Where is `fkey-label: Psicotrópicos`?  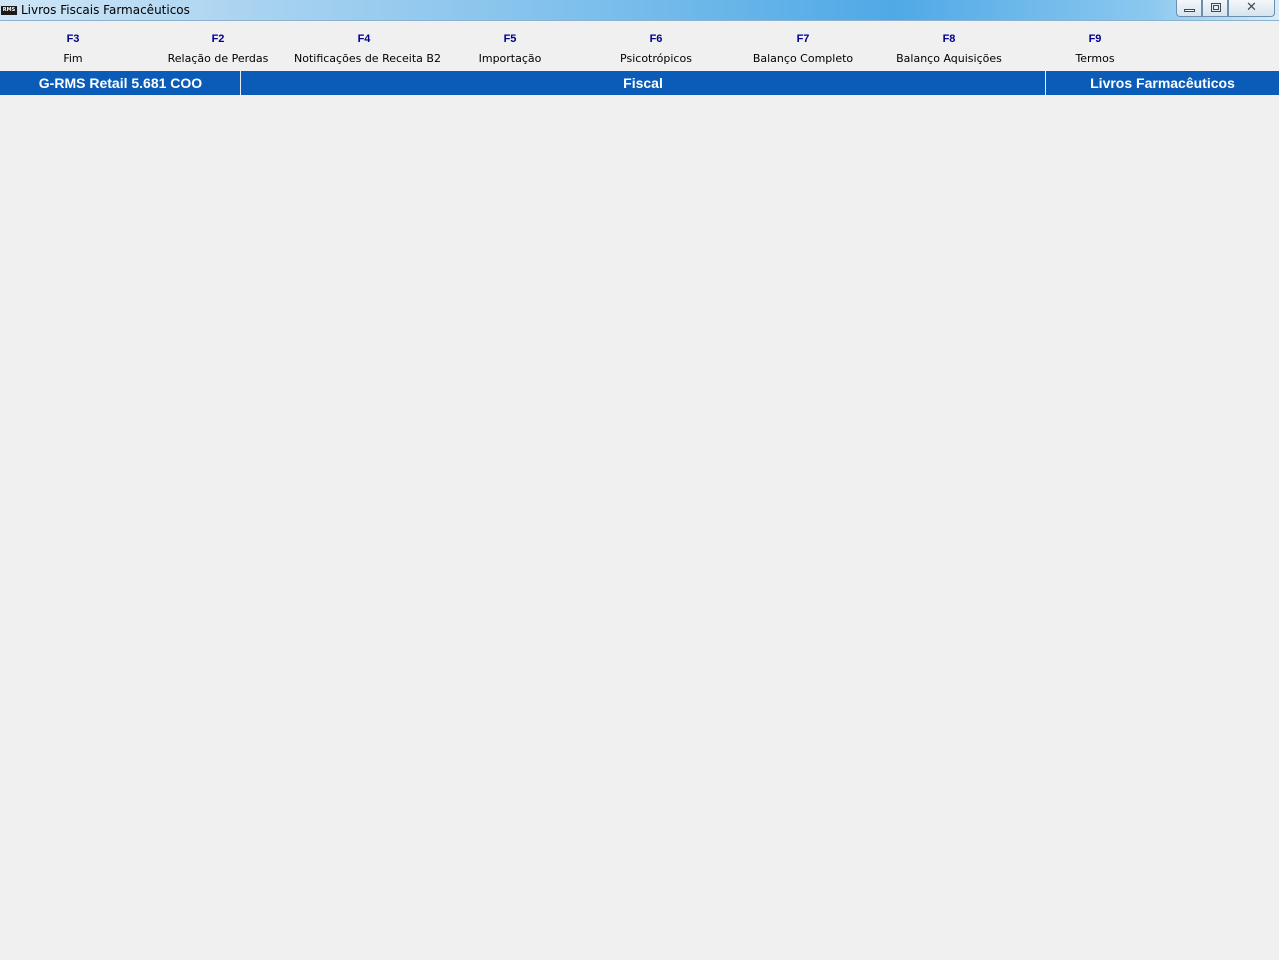
fkey-label: Psicotrópicos is located at coordinates (656, 58).